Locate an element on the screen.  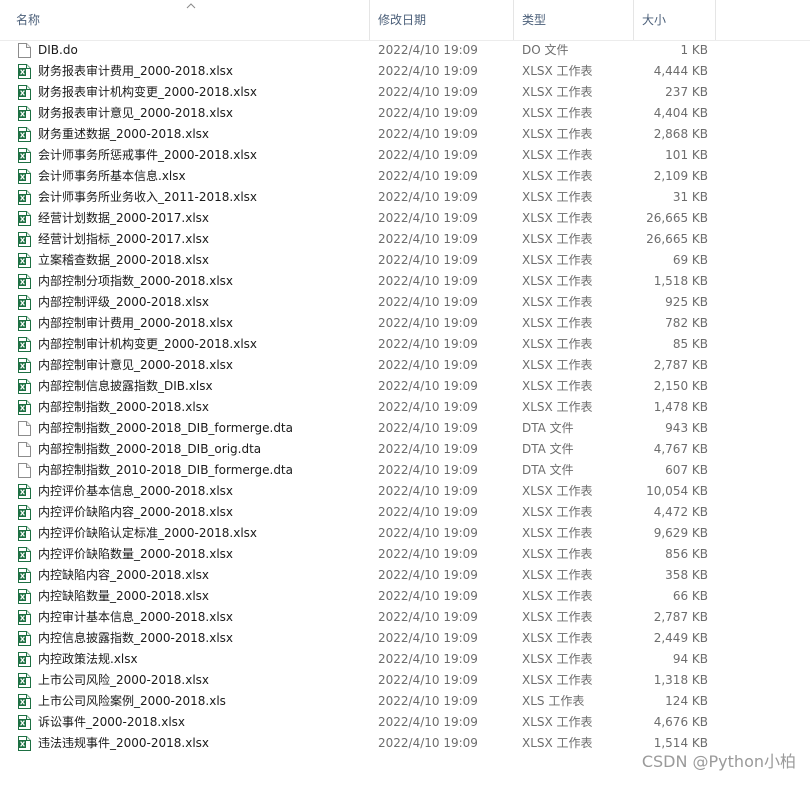
file-size: 943 KB is located at coordinates (686, 428).